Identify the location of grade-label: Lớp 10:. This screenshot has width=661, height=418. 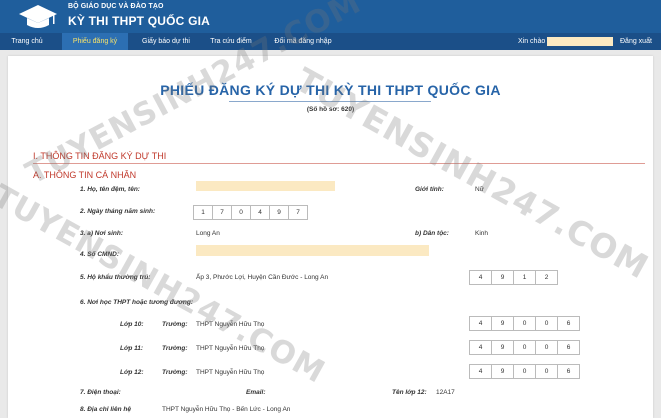
(132, 324).